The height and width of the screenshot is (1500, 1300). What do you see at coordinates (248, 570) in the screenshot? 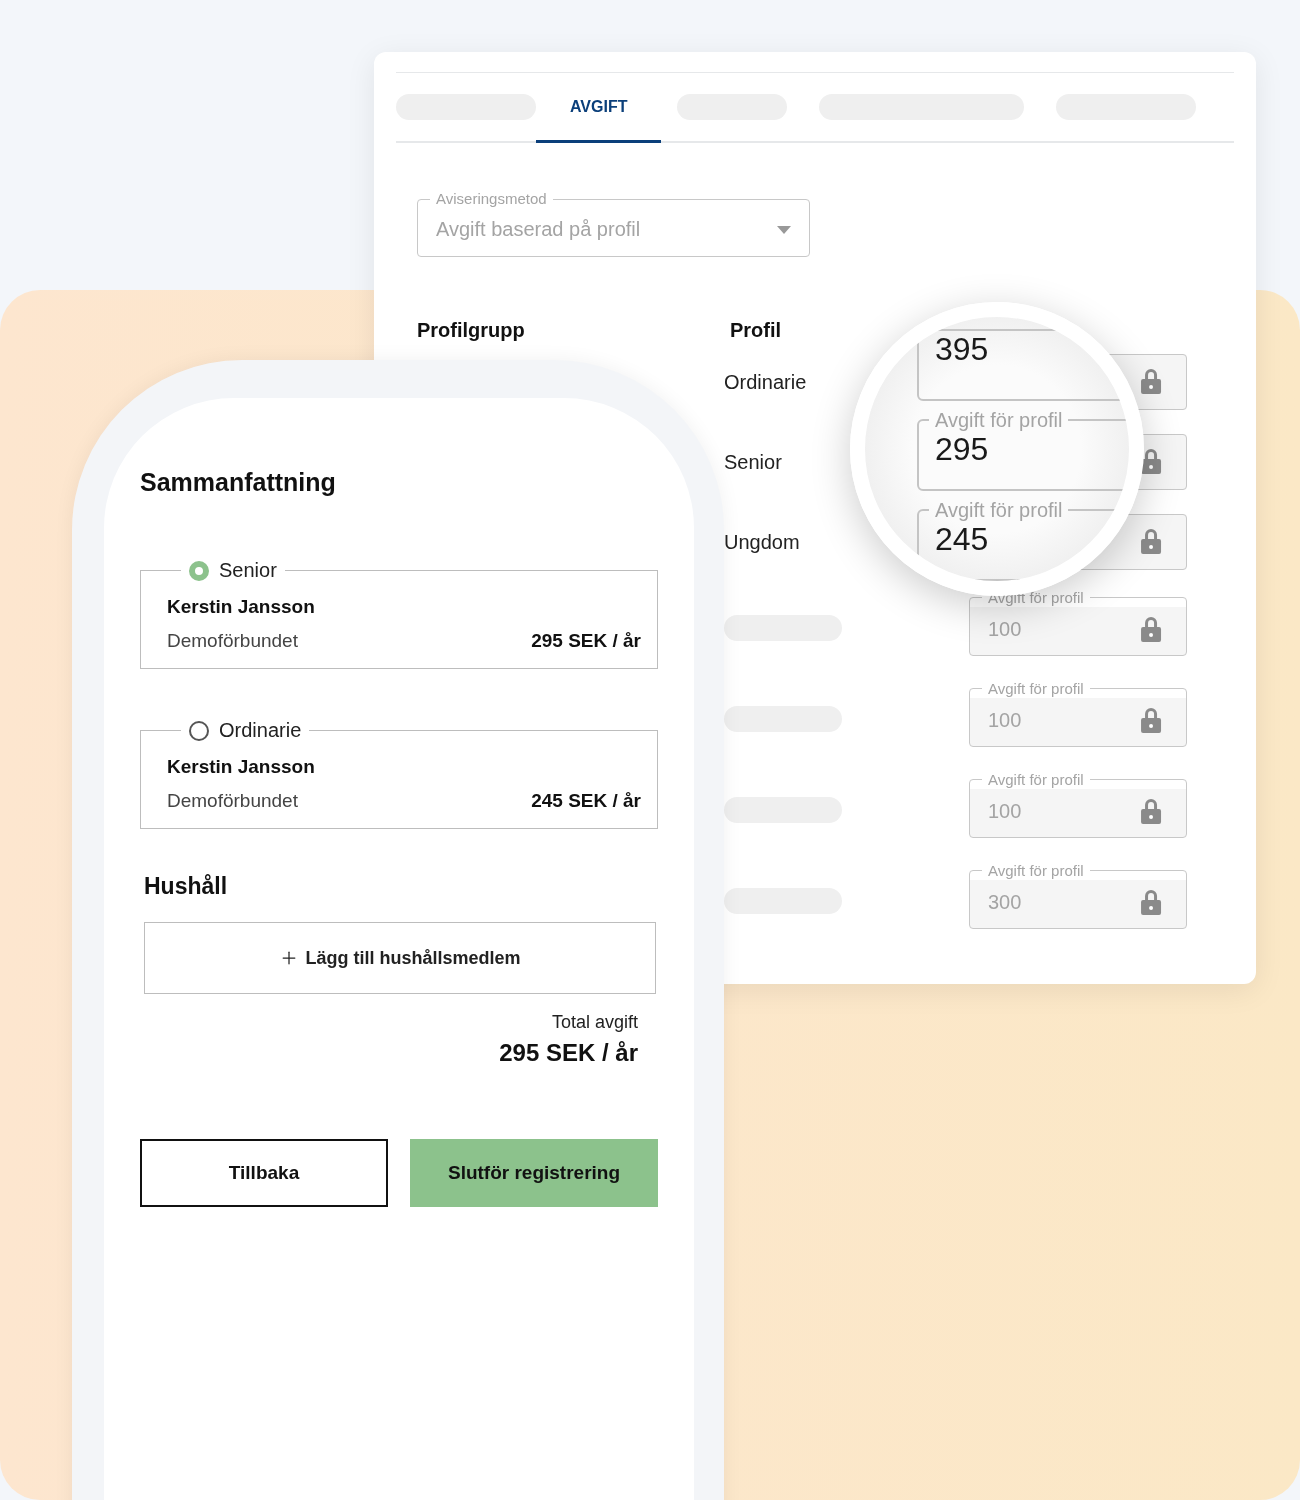
I see `option-label: Senior` at bounding box center [248, 570].